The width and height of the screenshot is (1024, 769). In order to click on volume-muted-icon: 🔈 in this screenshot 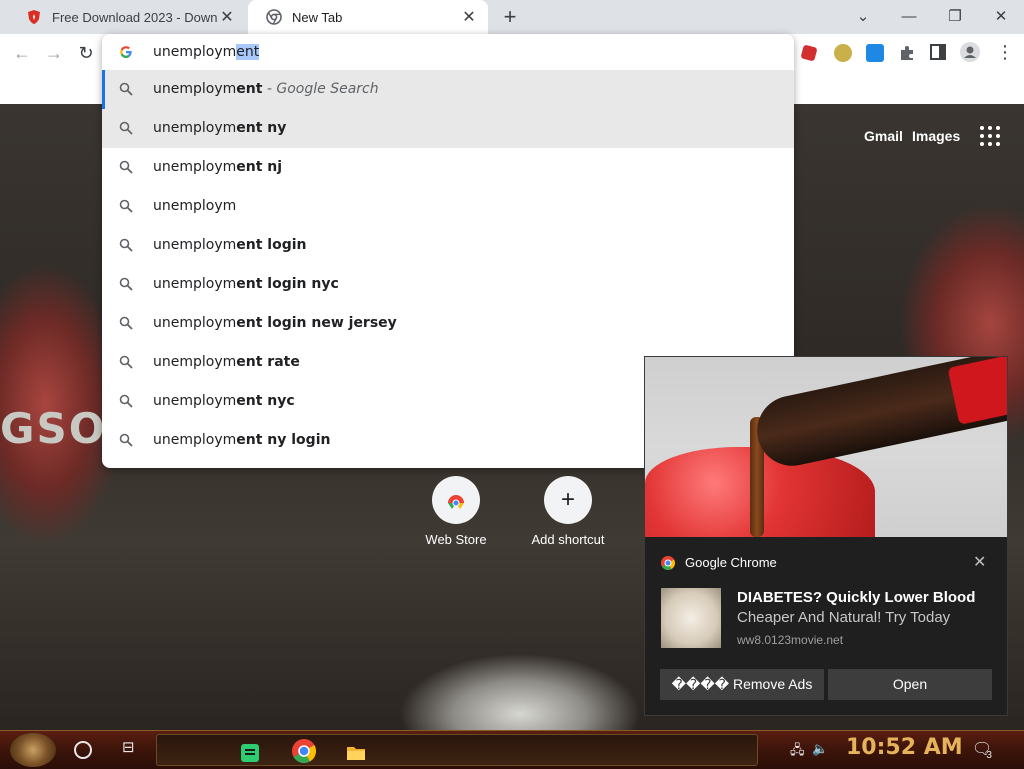, I will do `click(820, 749)`.